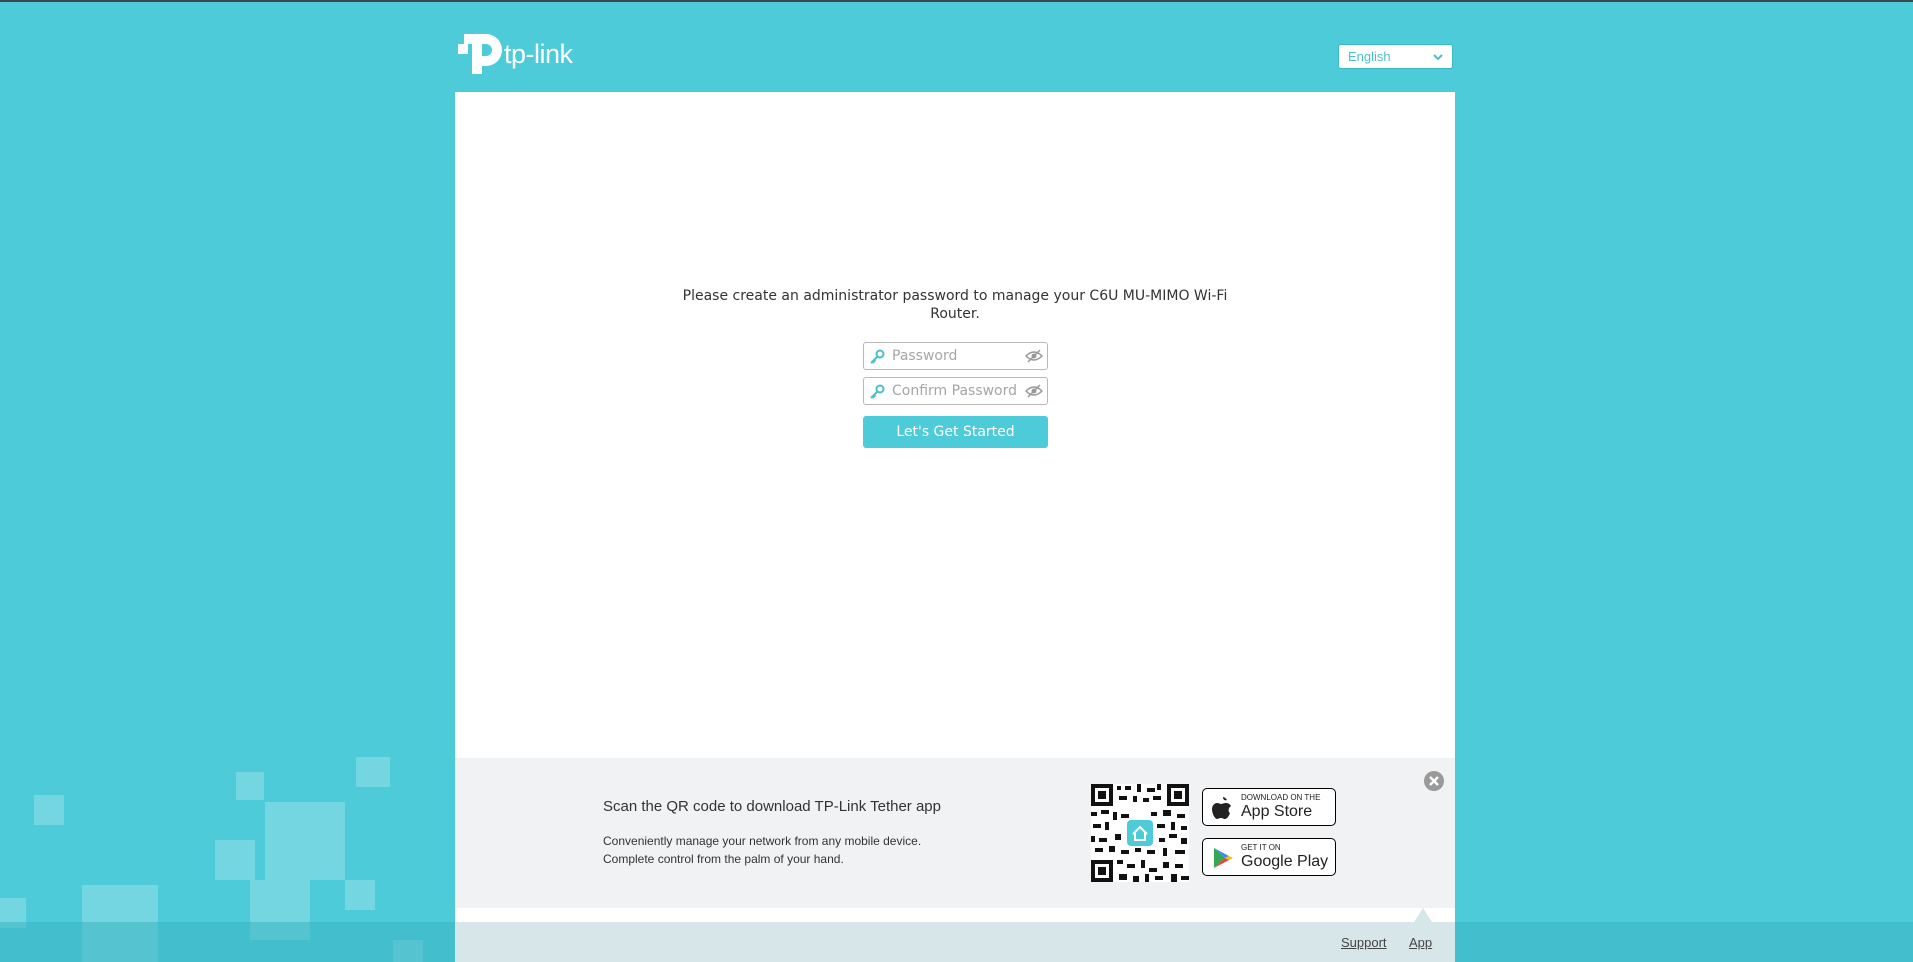  What do you see at coordinates (1285, 861) in the screenshot?
I see `google-play-label: Google Play` at bounding box center [1285, 861].